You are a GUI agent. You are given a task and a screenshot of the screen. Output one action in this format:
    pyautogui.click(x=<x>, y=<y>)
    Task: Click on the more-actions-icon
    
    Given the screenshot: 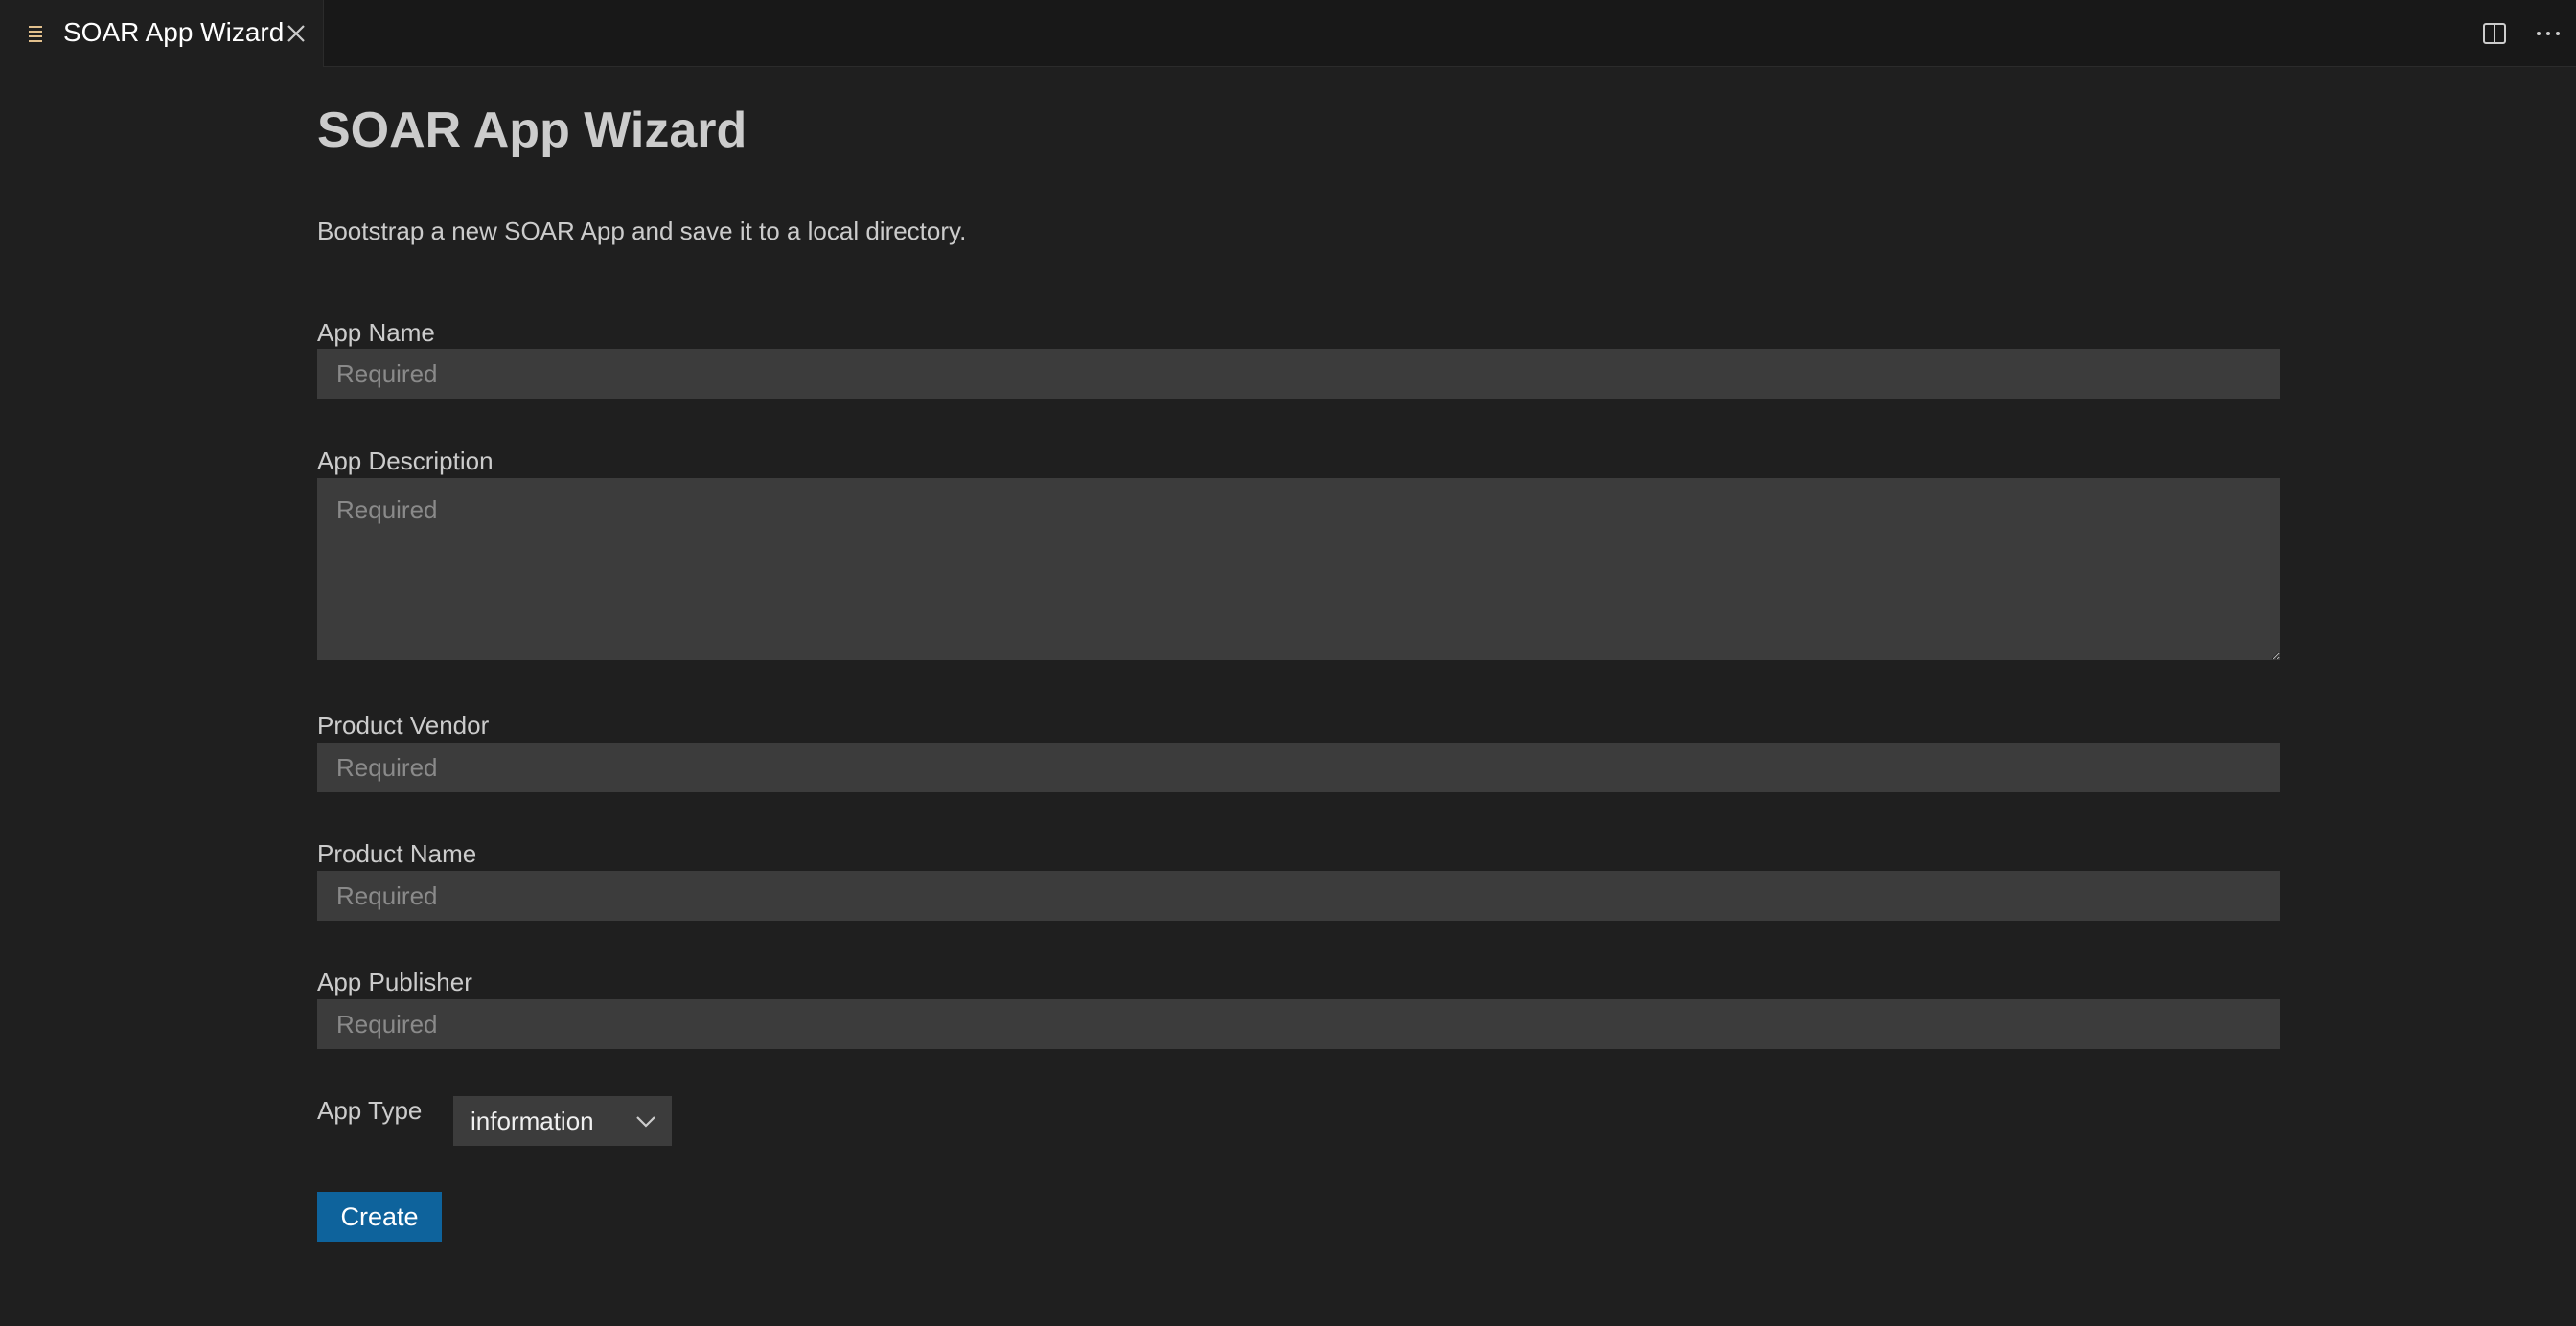 What is the action you would take?
    pyautogui.click(x=2548, y=34)
    